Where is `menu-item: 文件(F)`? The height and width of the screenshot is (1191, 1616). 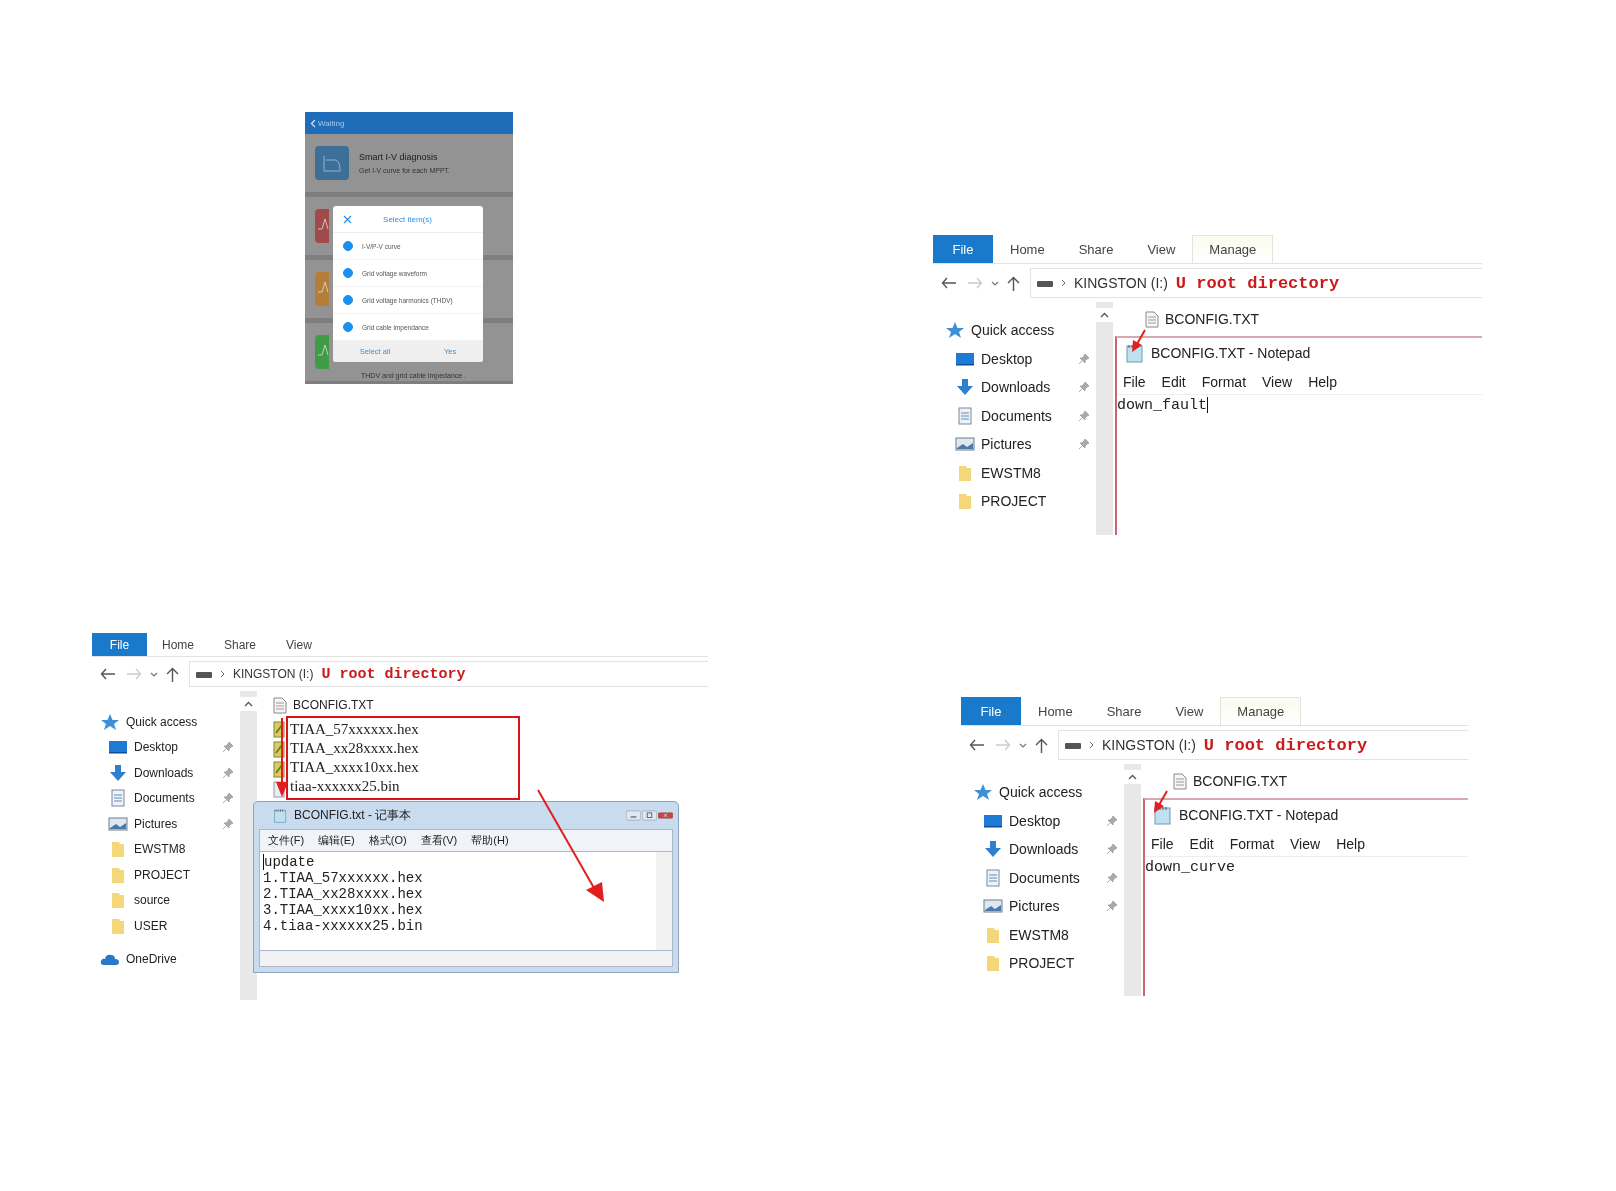
menu-item: 文件(F) is located at coordinates (286, 840).